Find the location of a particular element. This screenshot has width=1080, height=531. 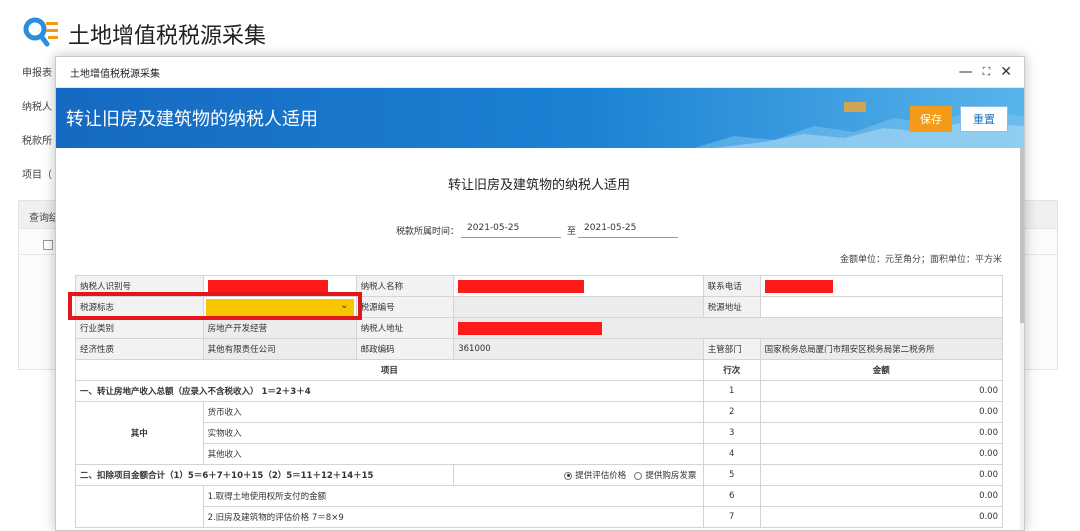

bg-label: 项目（ is located at coordinates (37, 175).